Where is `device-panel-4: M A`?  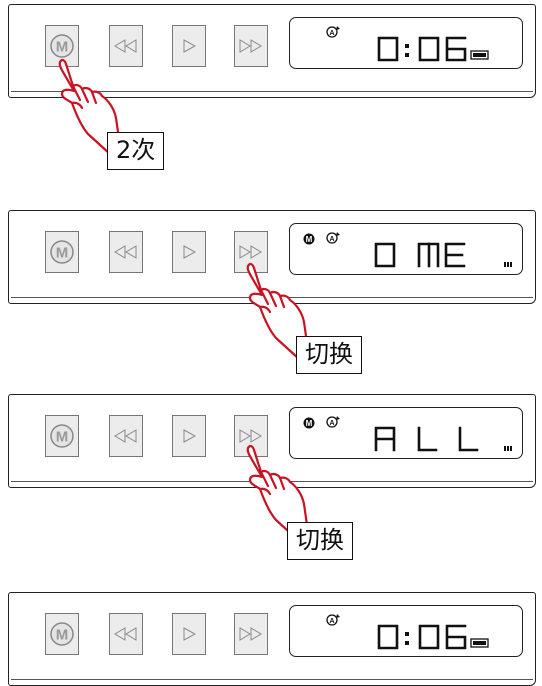 device-panel-4: M A is located at coordinates (272, 639).